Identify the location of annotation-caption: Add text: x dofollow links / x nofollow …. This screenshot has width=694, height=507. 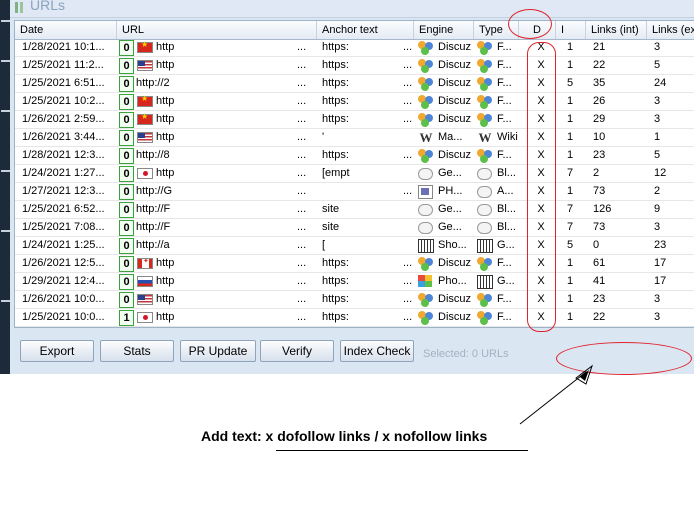
(344, 436).